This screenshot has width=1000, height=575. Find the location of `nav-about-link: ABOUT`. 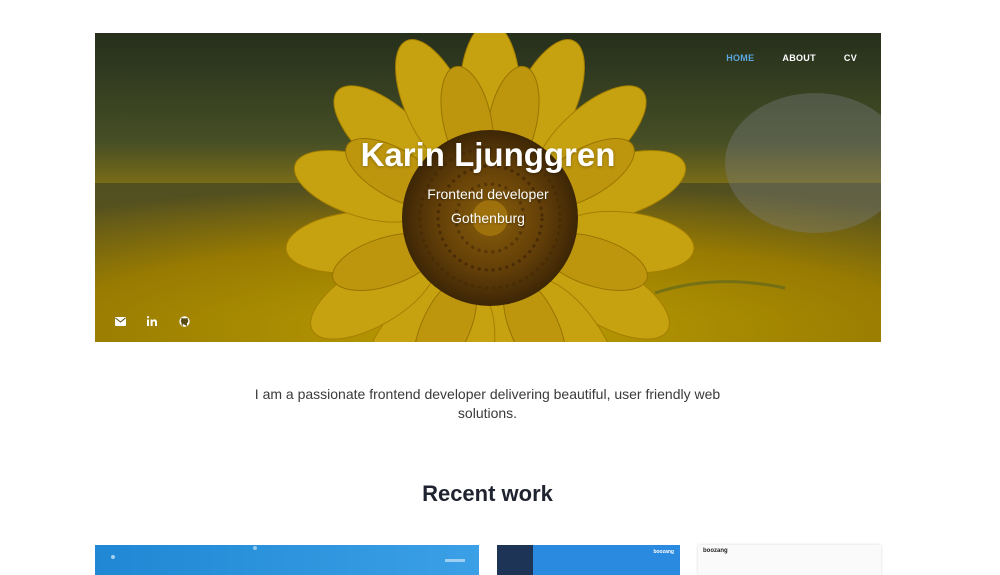

nav-about-link: ABOUT is located at coordinates (799, 58).